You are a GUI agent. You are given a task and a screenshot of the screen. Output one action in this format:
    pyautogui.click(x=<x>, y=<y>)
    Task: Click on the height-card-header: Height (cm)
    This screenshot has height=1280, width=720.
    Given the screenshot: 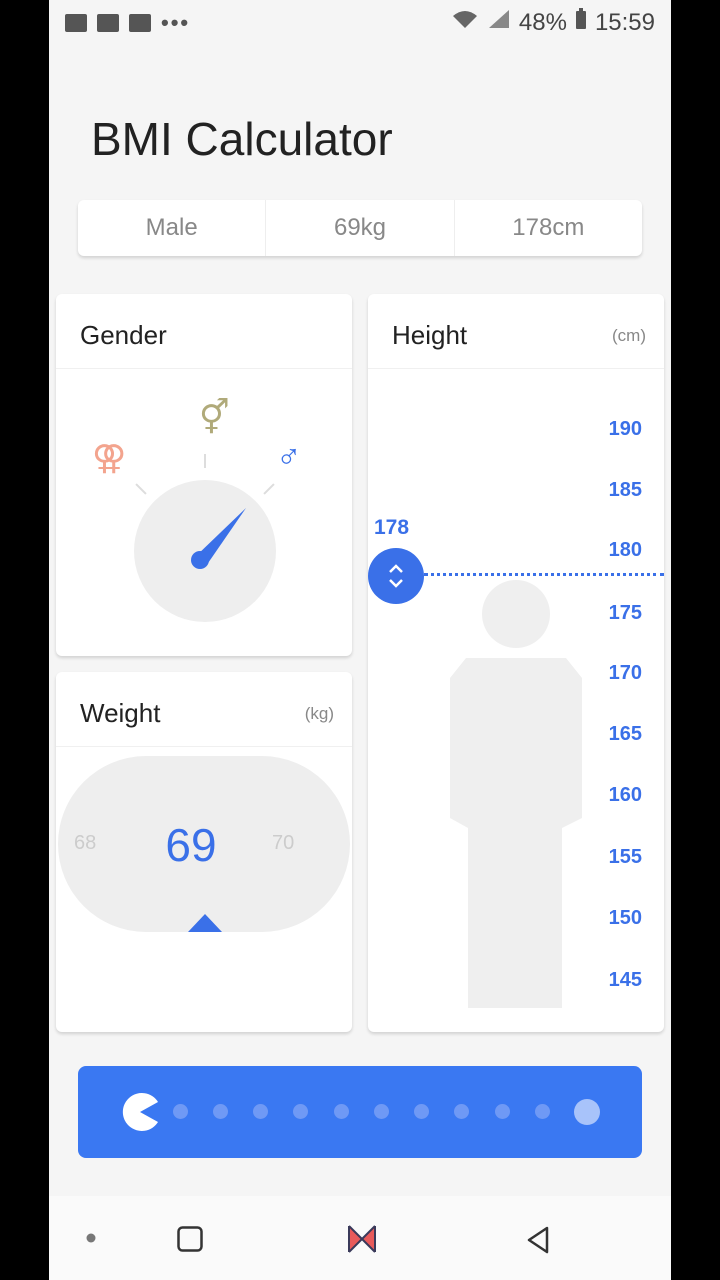 What is the action you would take?
    pyautogui.click(x=516, y=331)
    